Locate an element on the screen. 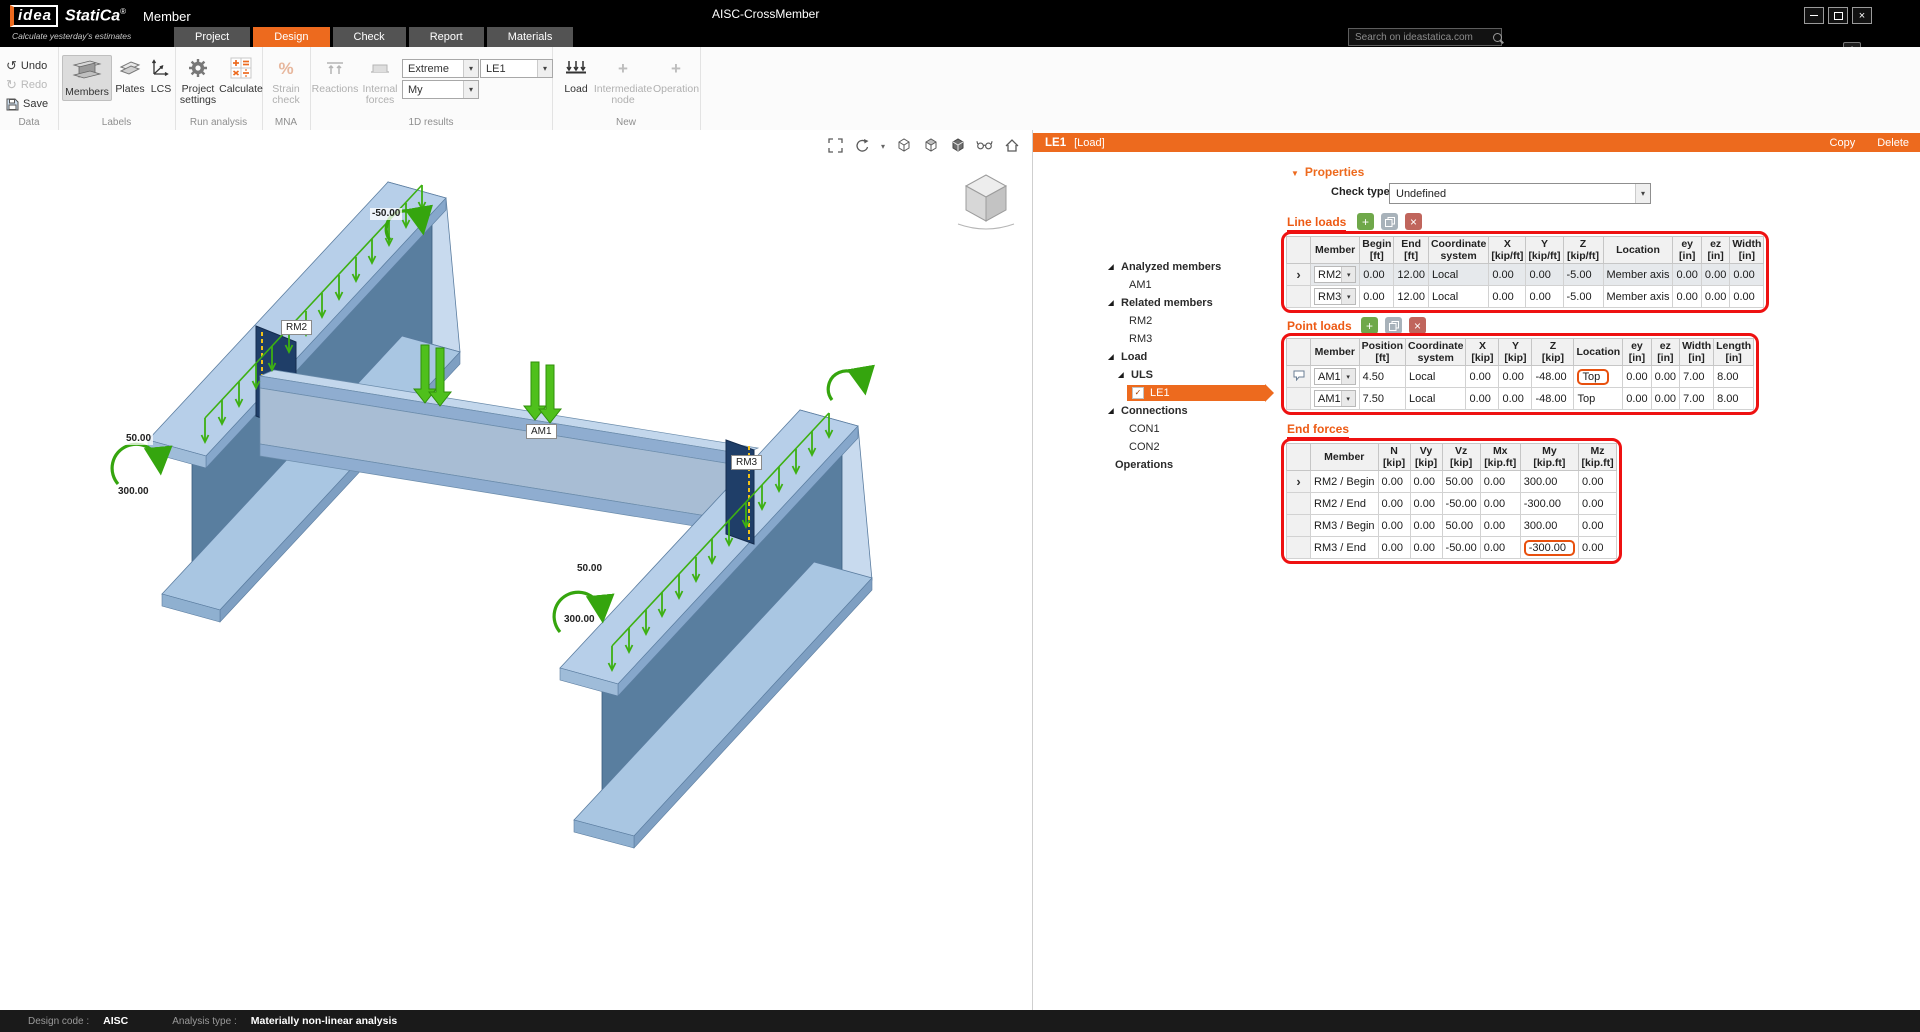 The width and height of the screenshot is (1920, 1032). reactions-button: Reactions is located at coordinates (335, 75).